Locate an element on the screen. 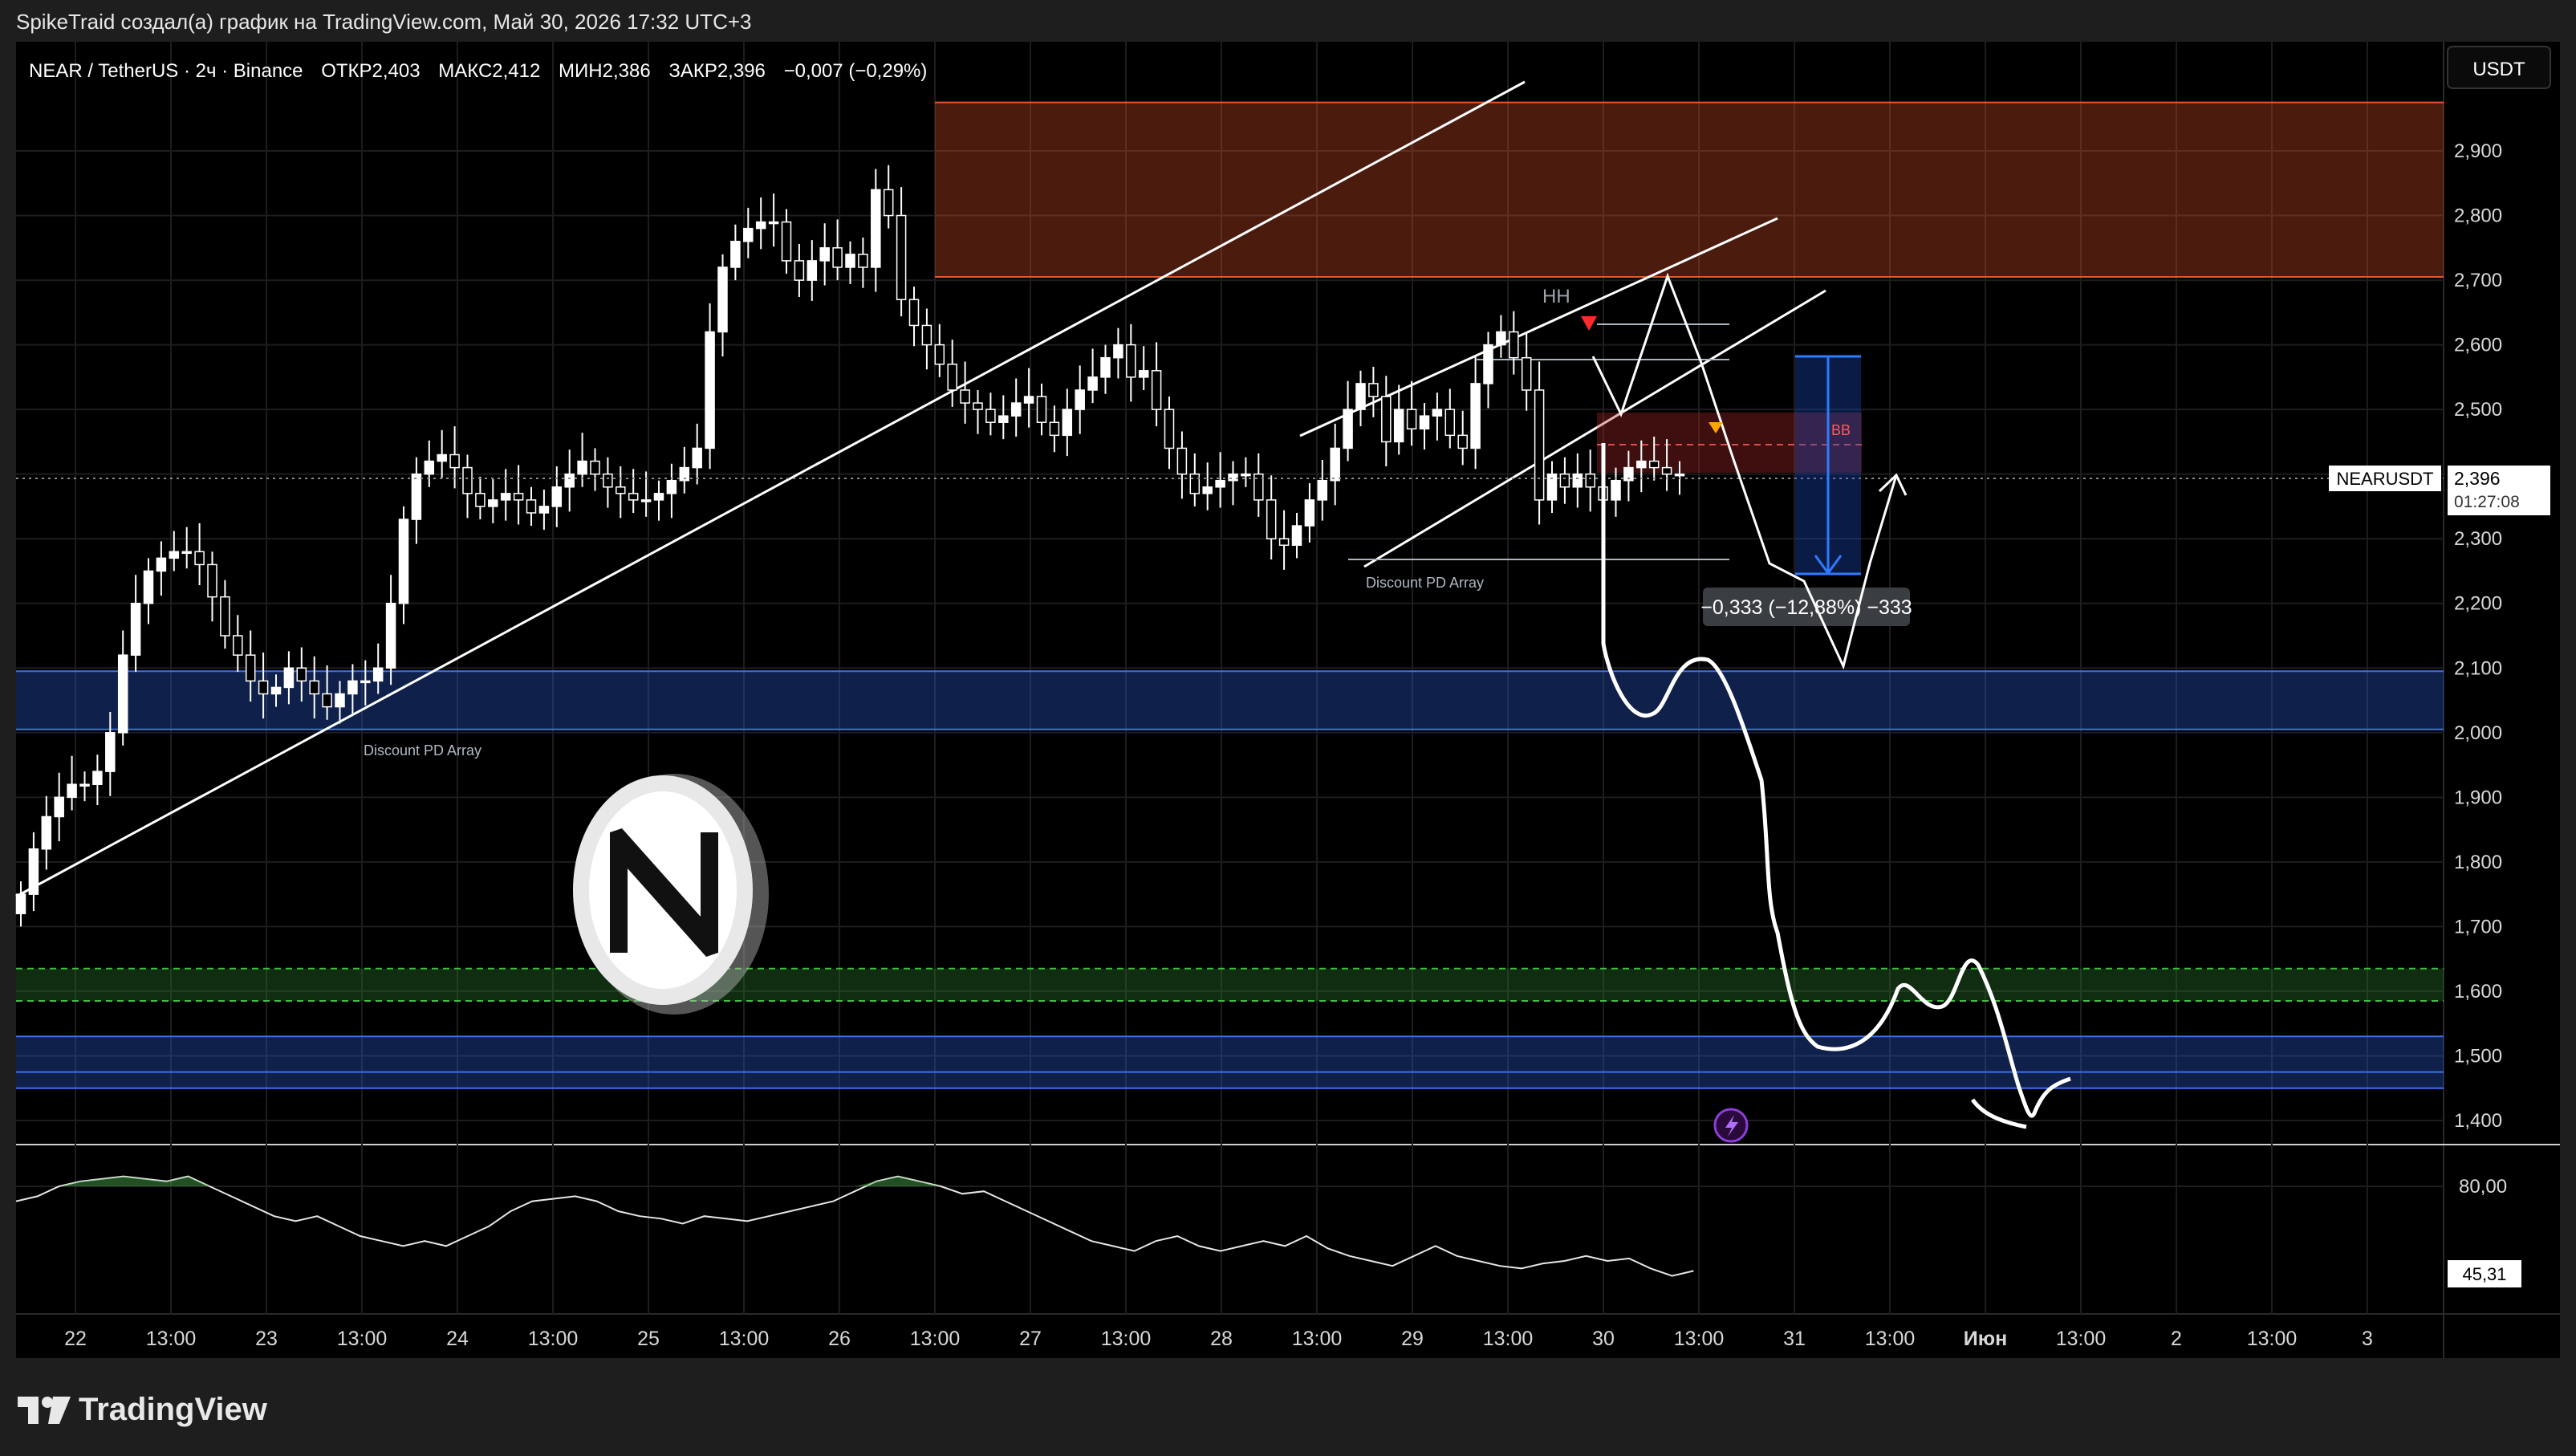  legend-change: −0,007 (−0,29%) is located at coordinates (856, 71).